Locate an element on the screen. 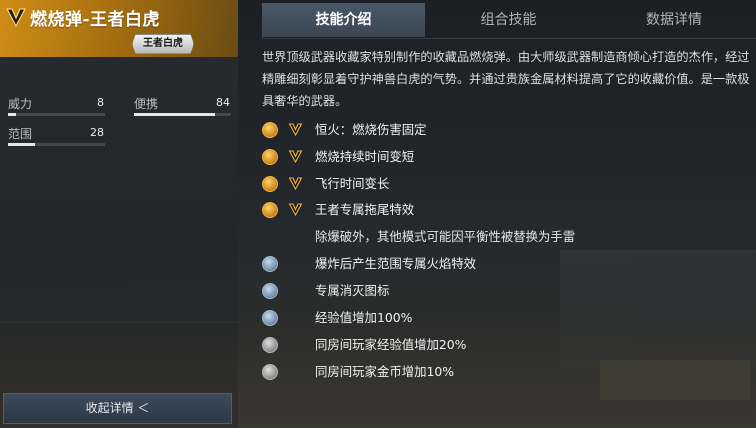 The image size is (756, 428). skill-row: 王者专属拖尾特效 is located at coordinates (502, 212).